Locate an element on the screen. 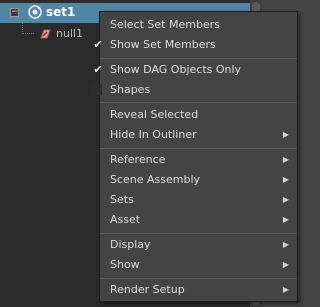  menu-item-label: Hide In Outliner is located at coordinates (153, 134).